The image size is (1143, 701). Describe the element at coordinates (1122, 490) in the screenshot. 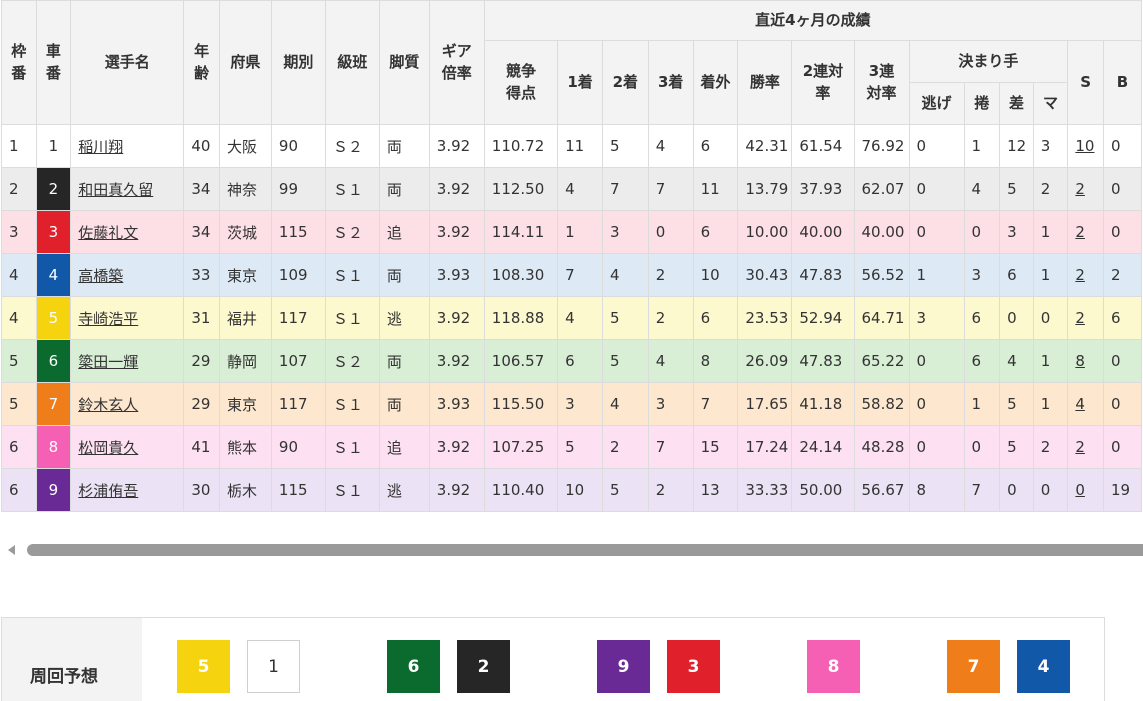

I see `cell-b: 19` at that location.